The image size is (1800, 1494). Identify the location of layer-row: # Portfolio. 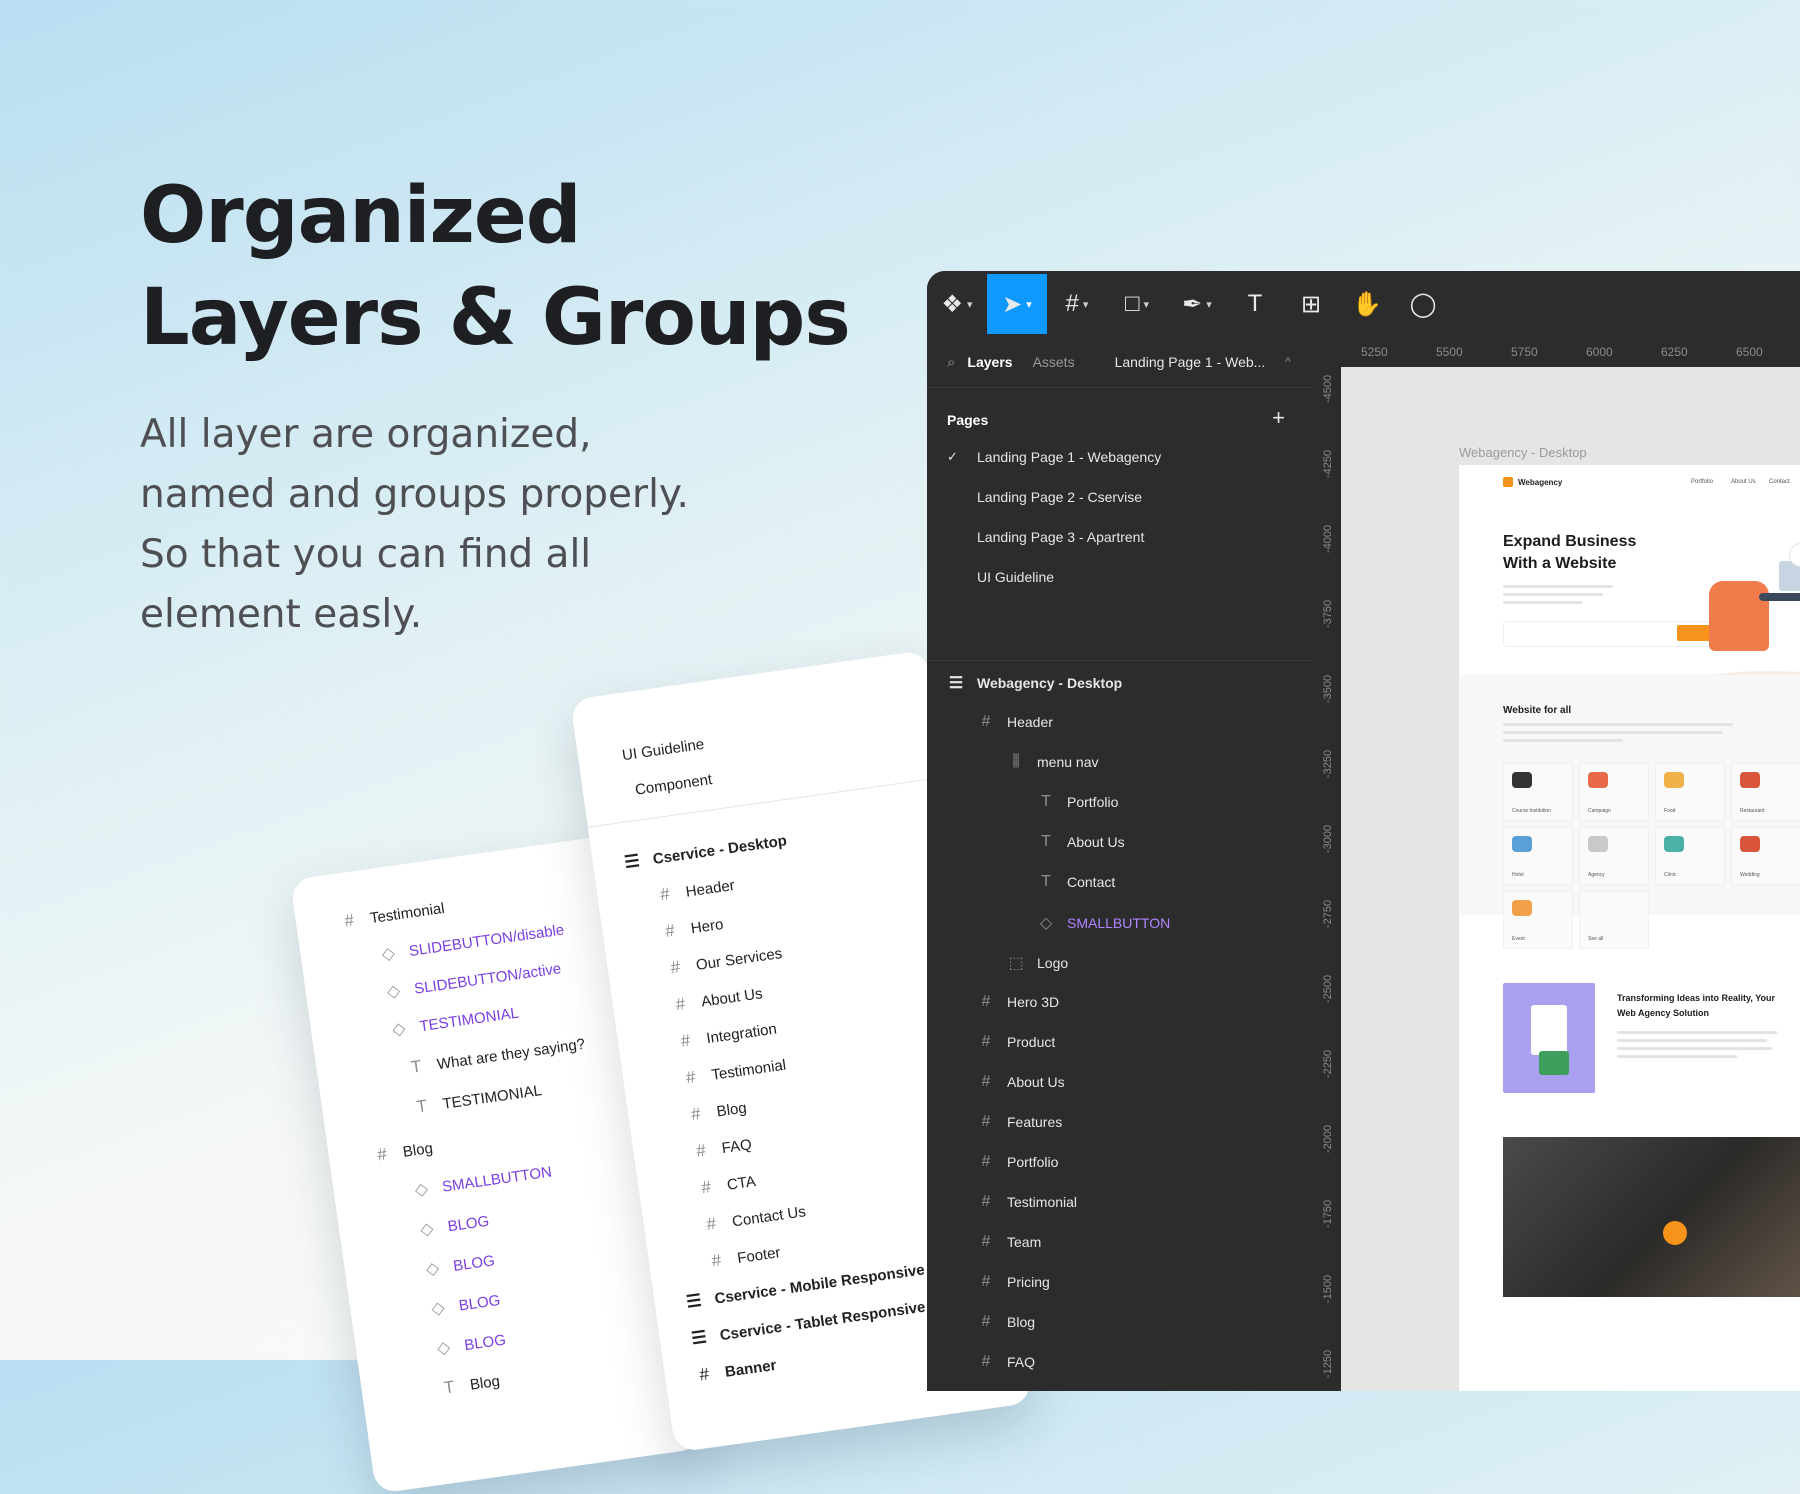
(1018, 1162).